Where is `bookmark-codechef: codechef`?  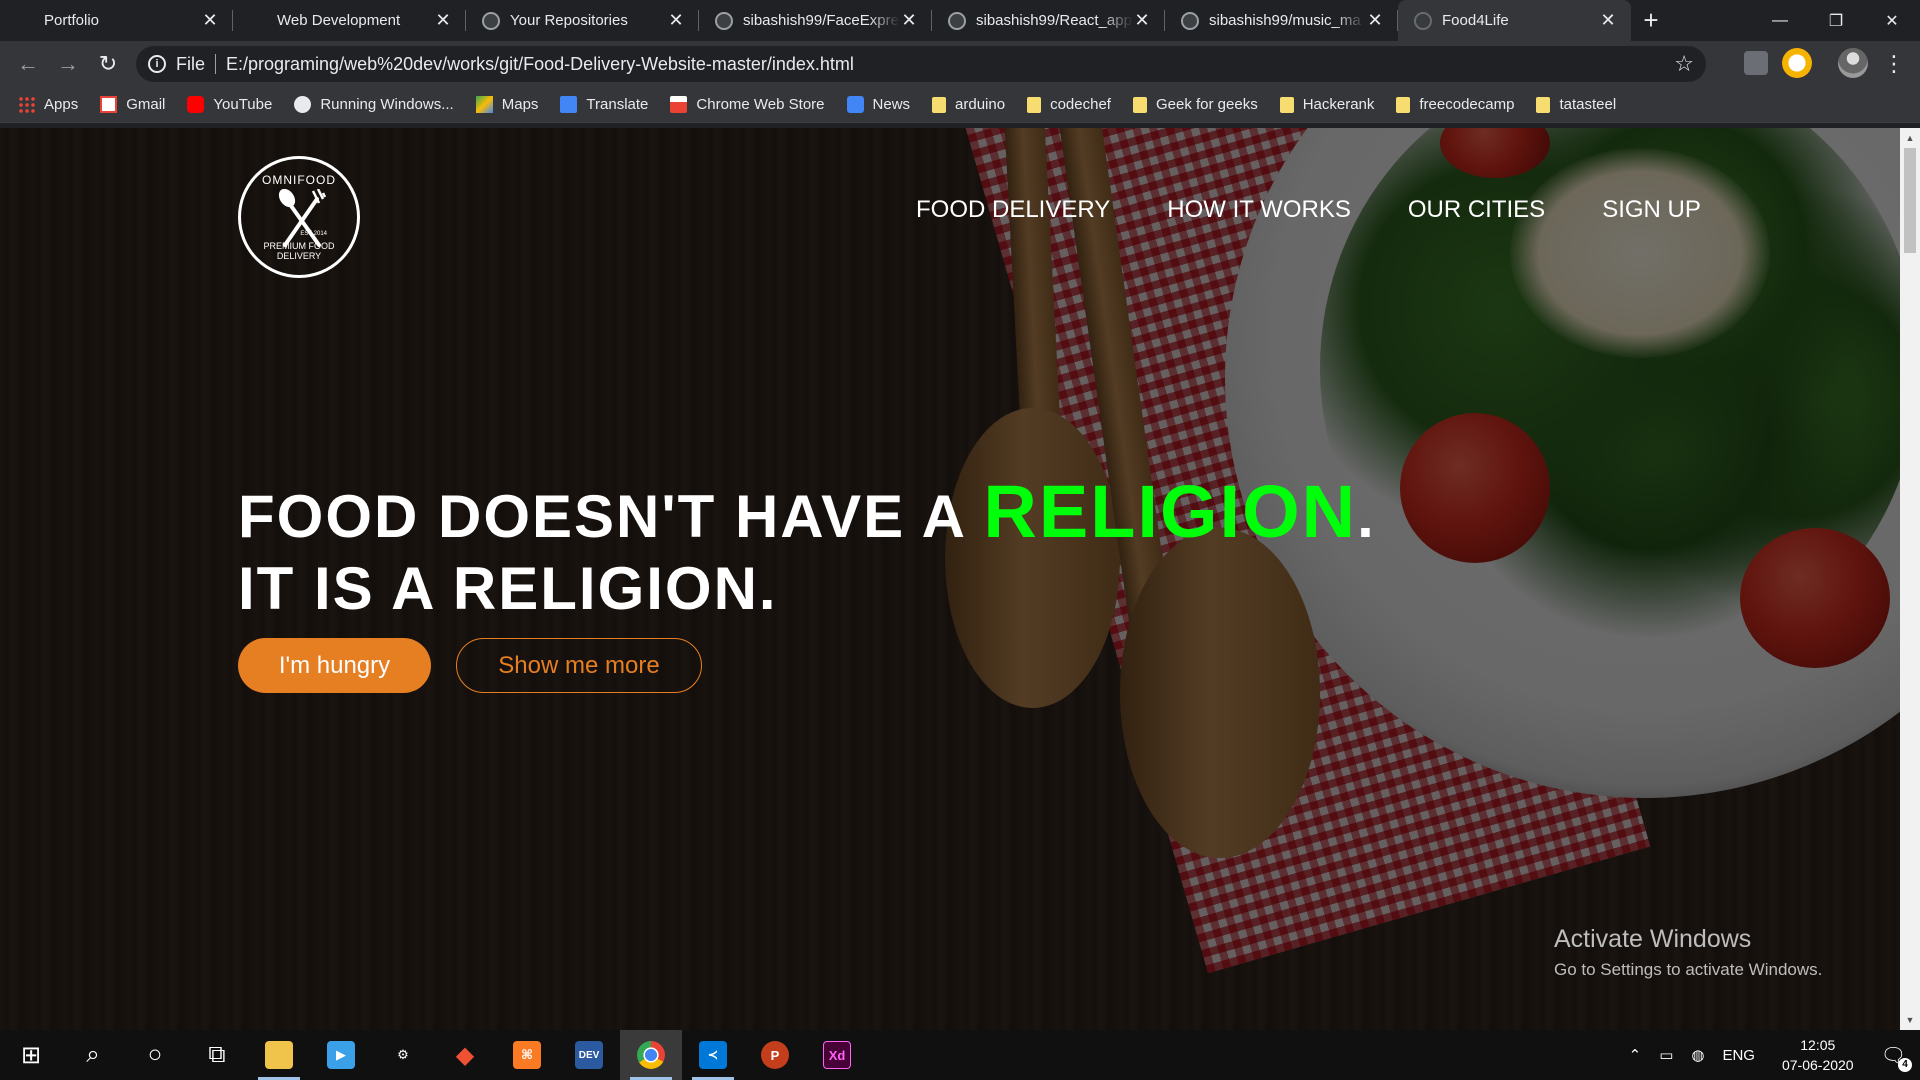
bookmark-codechef: codechef is located at coordinates (1069, 104).